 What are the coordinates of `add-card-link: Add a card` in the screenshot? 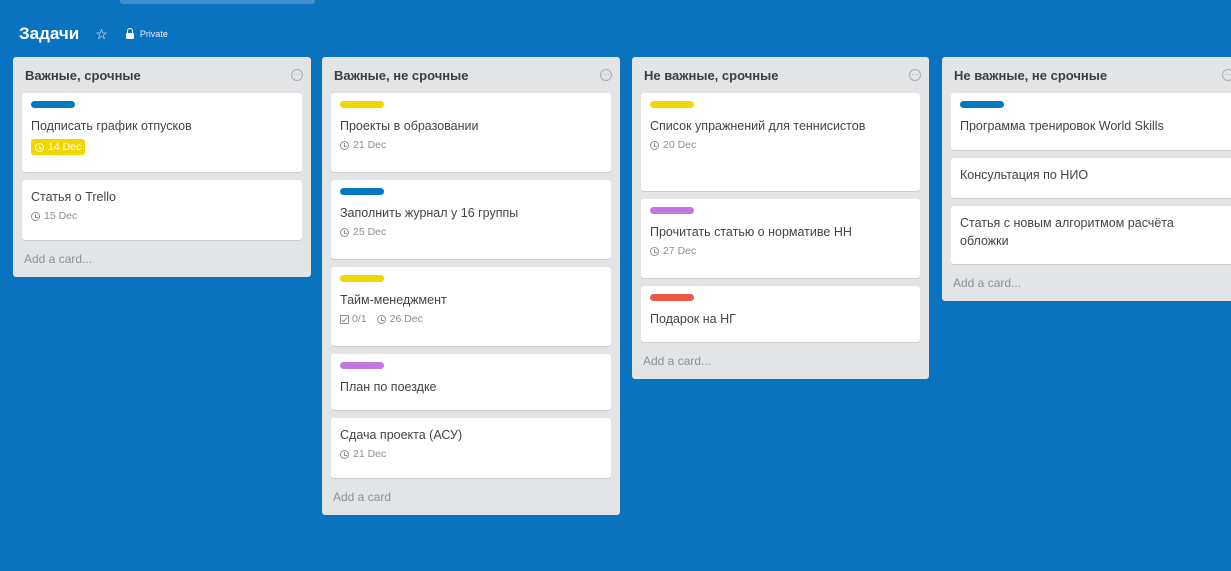 It's located at (471, 496).